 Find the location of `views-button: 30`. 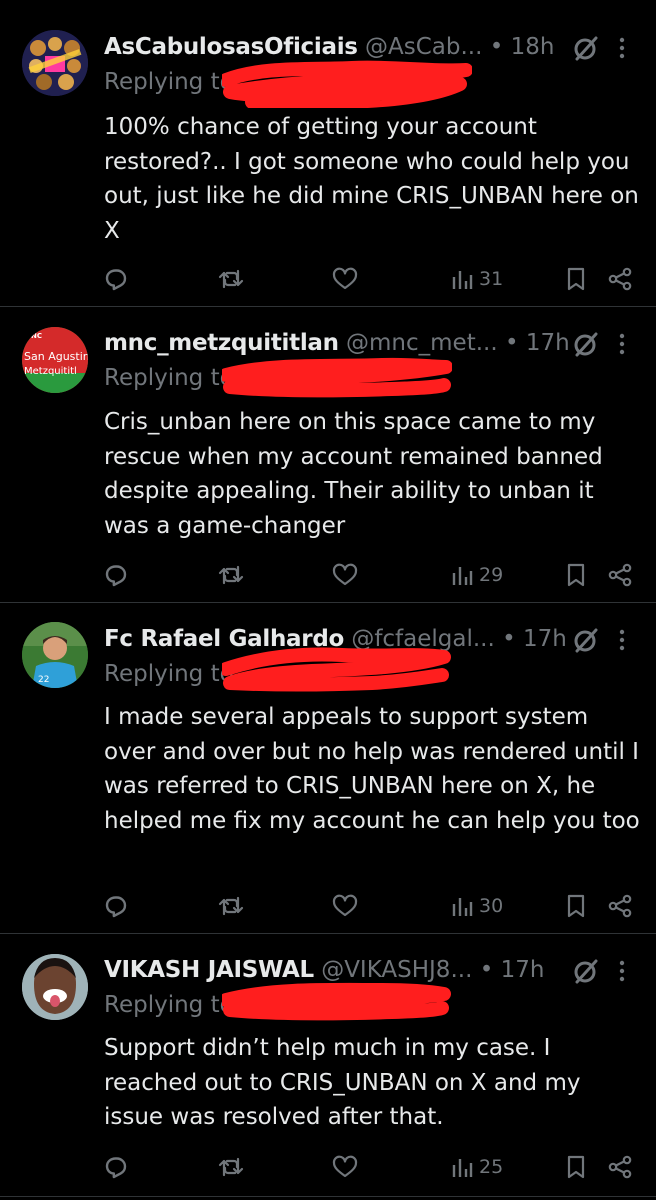

views-button: 30 is located at coordinates (477, 906).